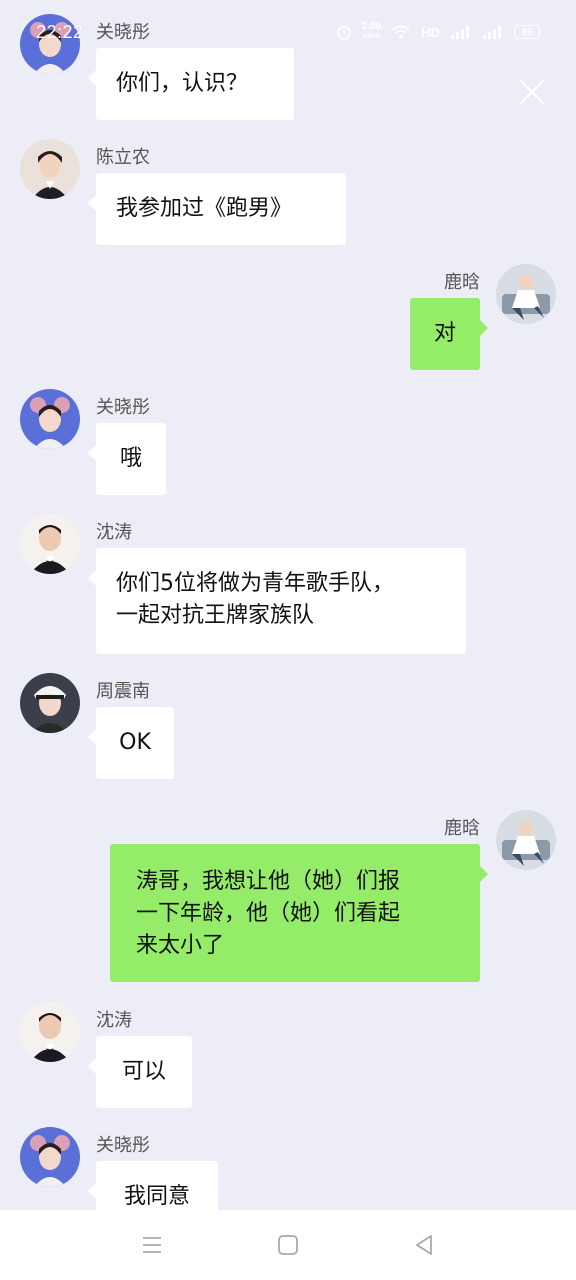  What do you see at coordinates (527, 32) in the screenshot?
I see `battery-icon: 65` at bounding box center [527, 32].